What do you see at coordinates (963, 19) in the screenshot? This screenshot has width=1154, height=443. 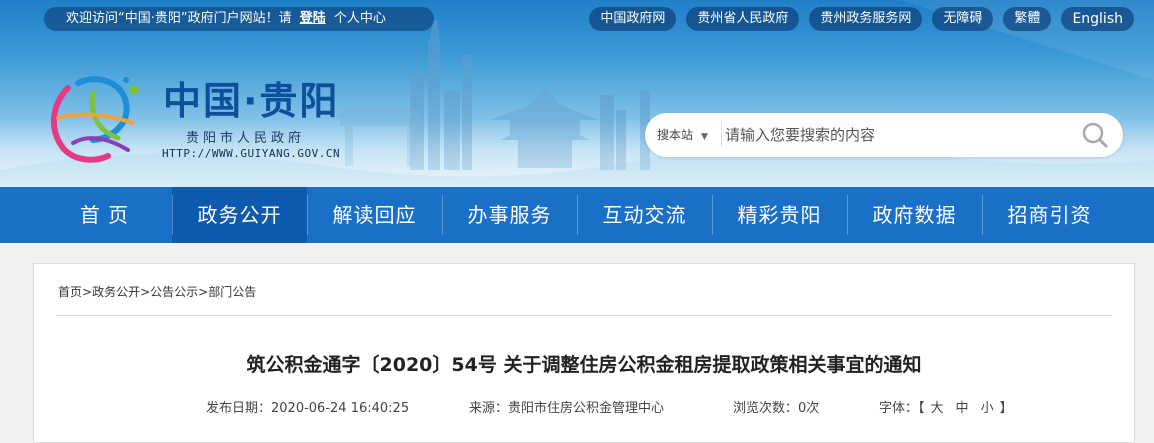 I see `link-accessibility: 无障碍` at bounding box center [963, 19].